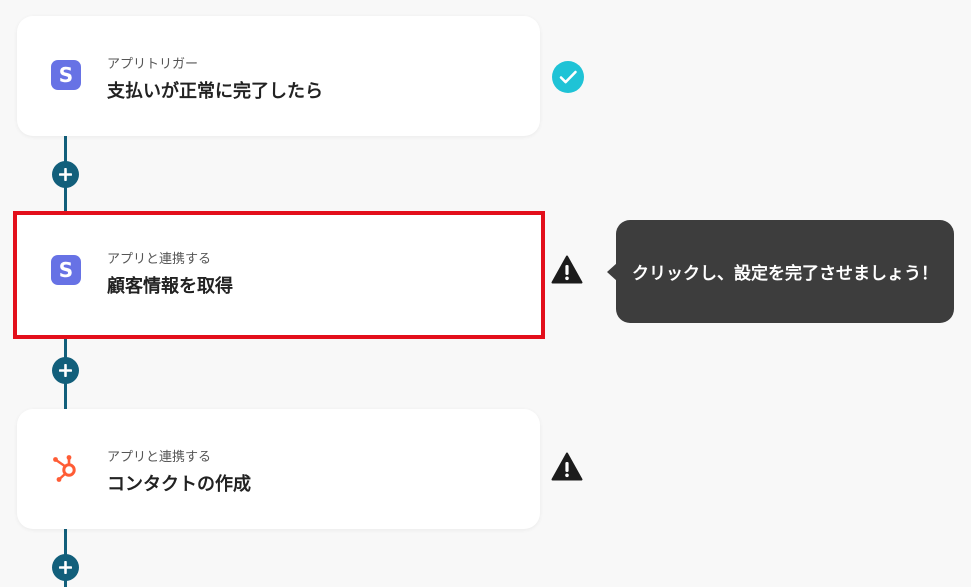 This screenshot has height=587, width=971. Describe the element at coordinates (568, 77) in the screenshot. I see `check-circle-icon` at that location.